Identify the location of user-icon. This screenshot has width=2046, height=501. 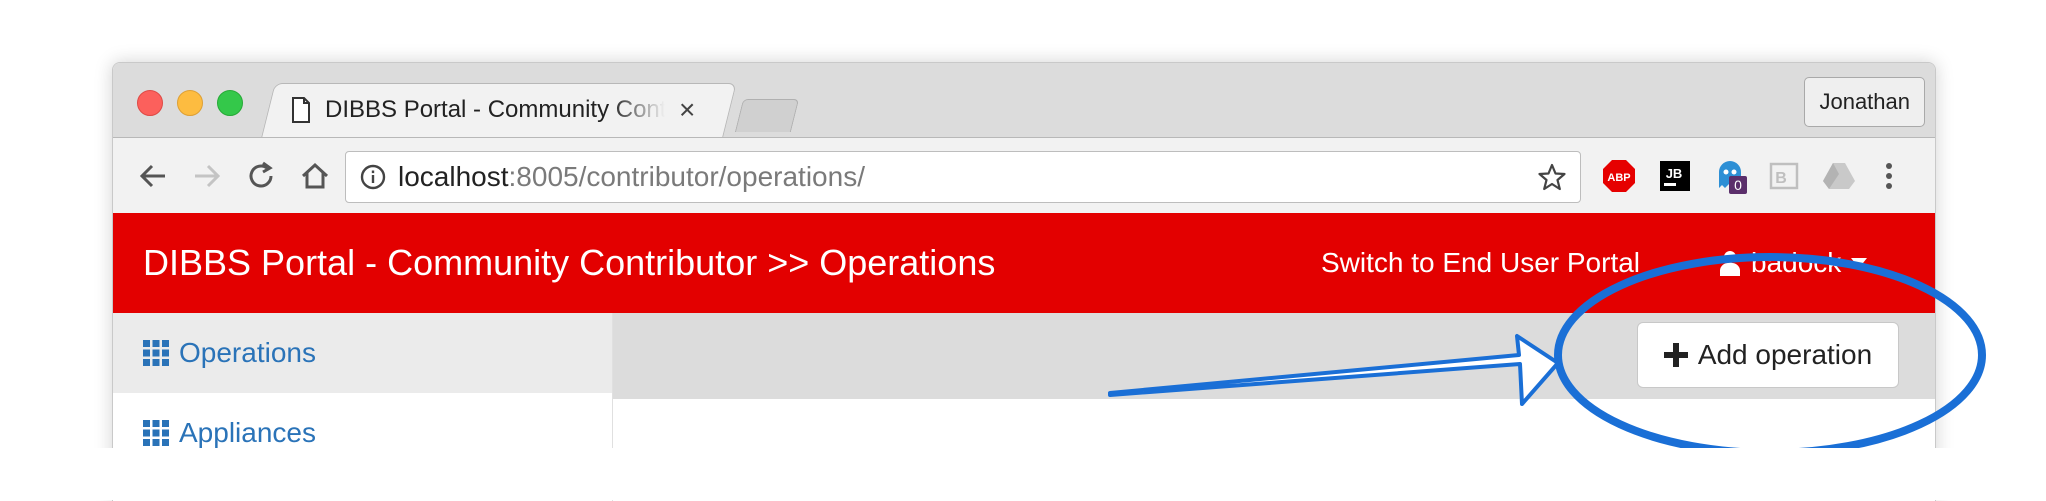
(1730, 263).